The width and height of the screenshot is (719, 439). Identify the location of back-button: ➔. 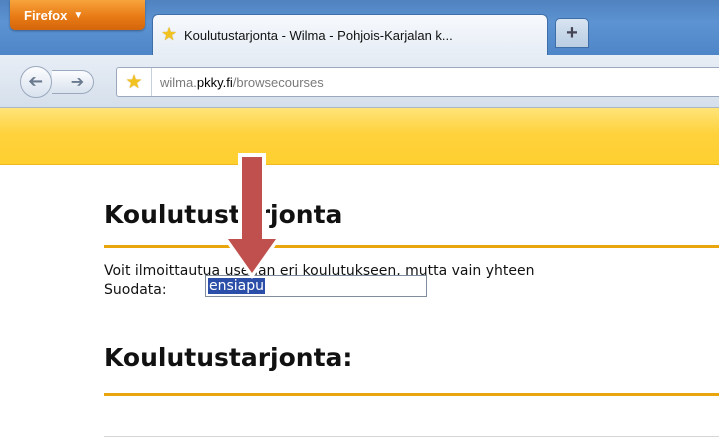
(36, 82).